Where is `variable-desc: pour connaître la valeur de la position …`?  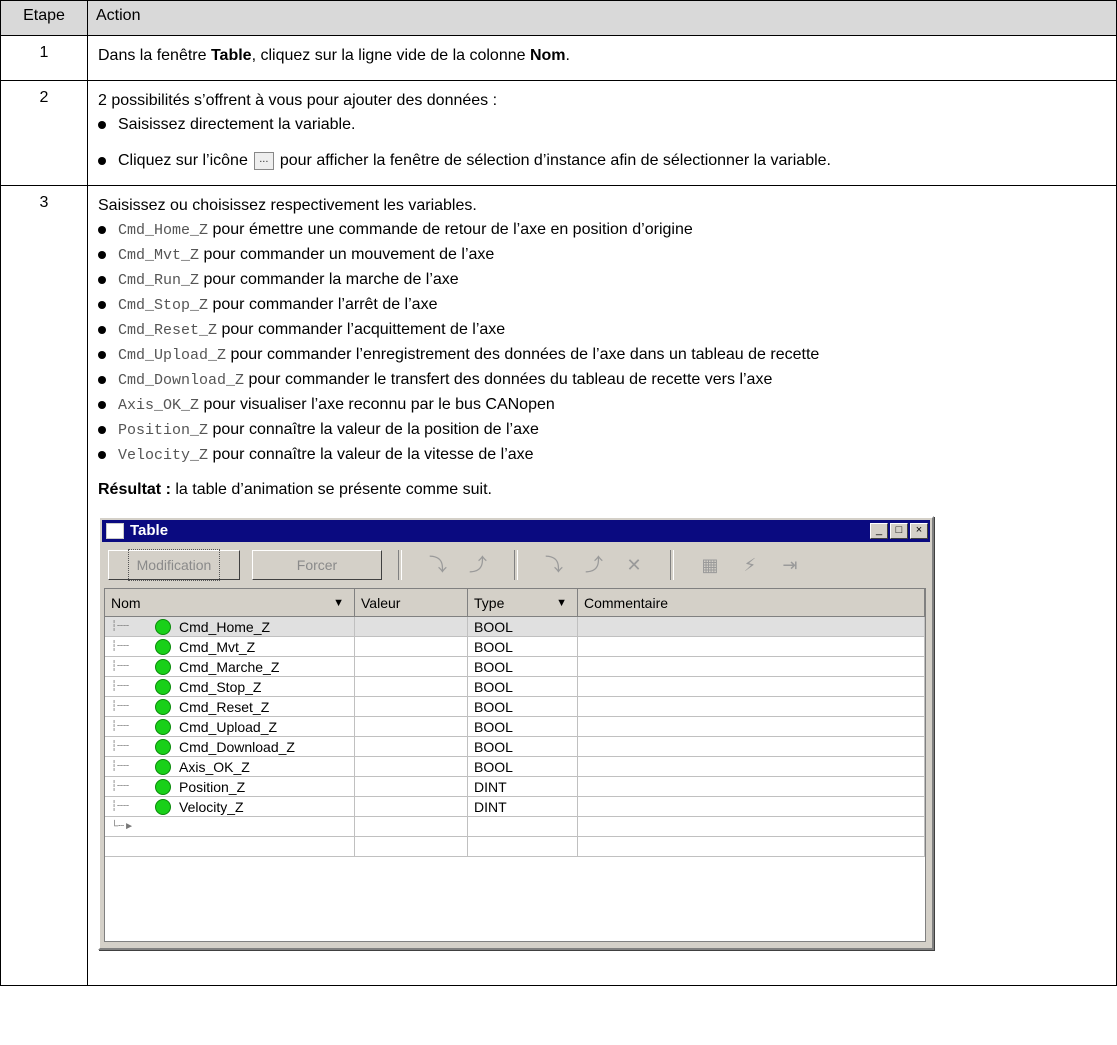
variable-desc: pour connaître la valeur de la position … is located at coordinates (375, 429).